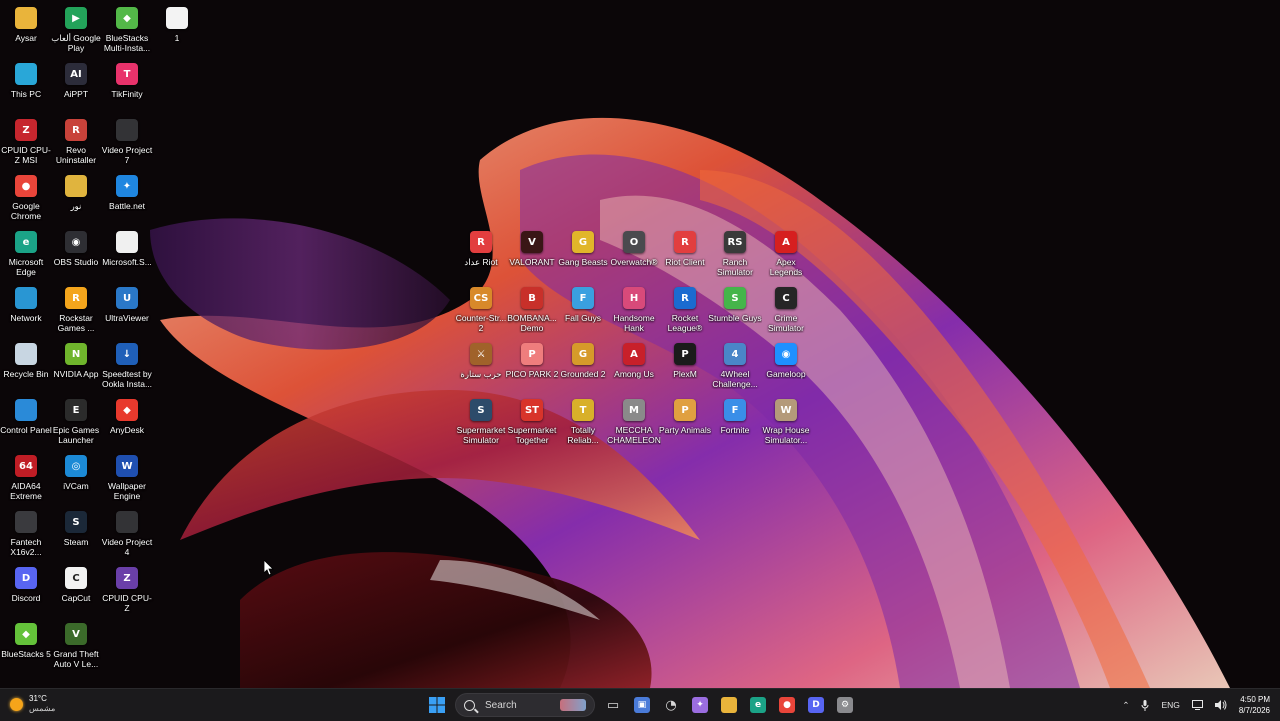 The width and height of the screenshot is (1280, 721). I want to click on desktop-icon: T TikFinity, so click(127, 84).